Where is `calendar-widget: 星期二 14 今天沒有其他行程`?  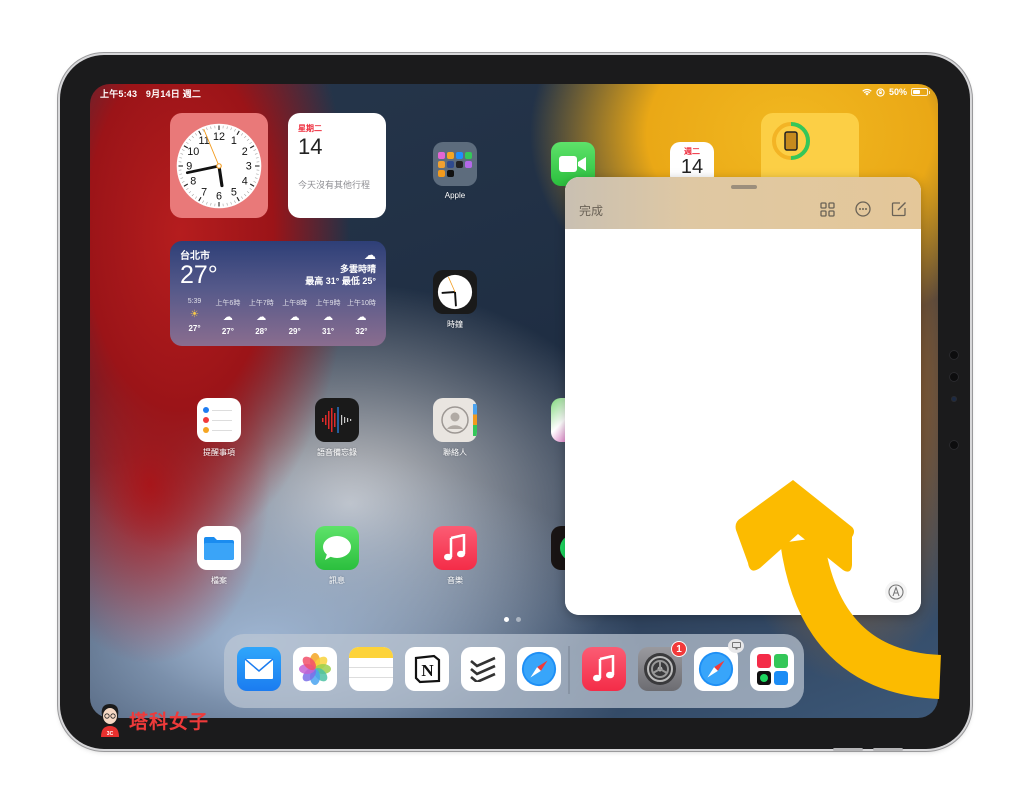 calendar-widget: 星期二 14 今天沒有其他行程 is located at coordinates (337, 165).